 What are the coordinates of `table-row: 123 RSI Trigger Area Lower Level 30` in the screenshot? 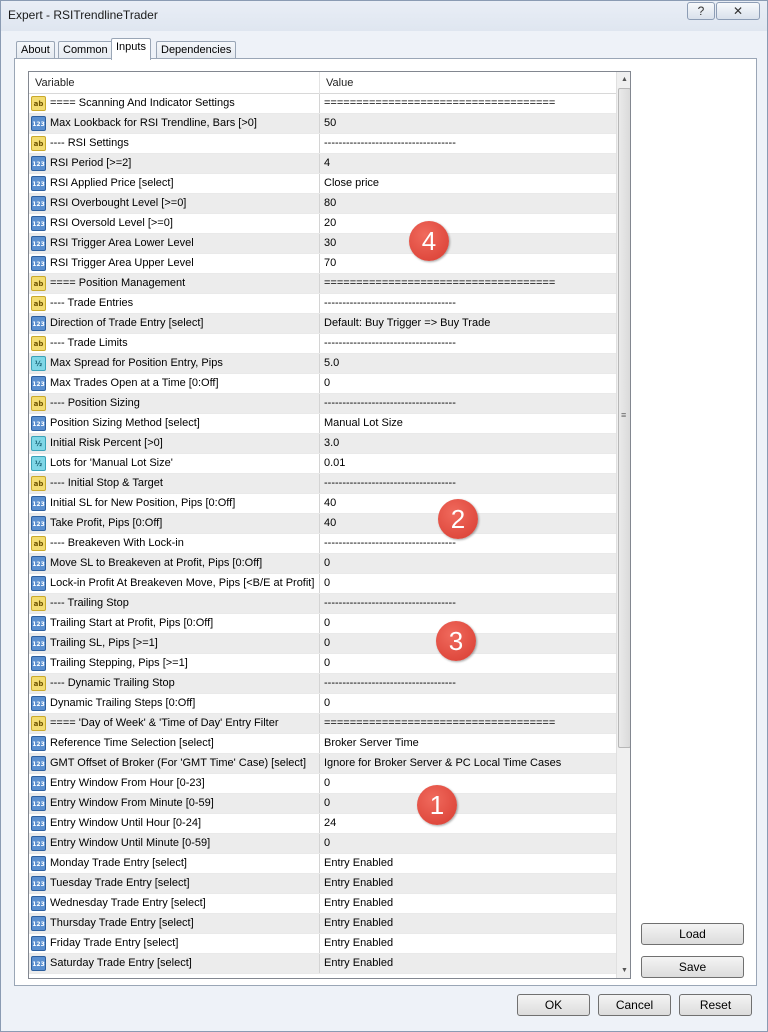 It's located at (322, 244).